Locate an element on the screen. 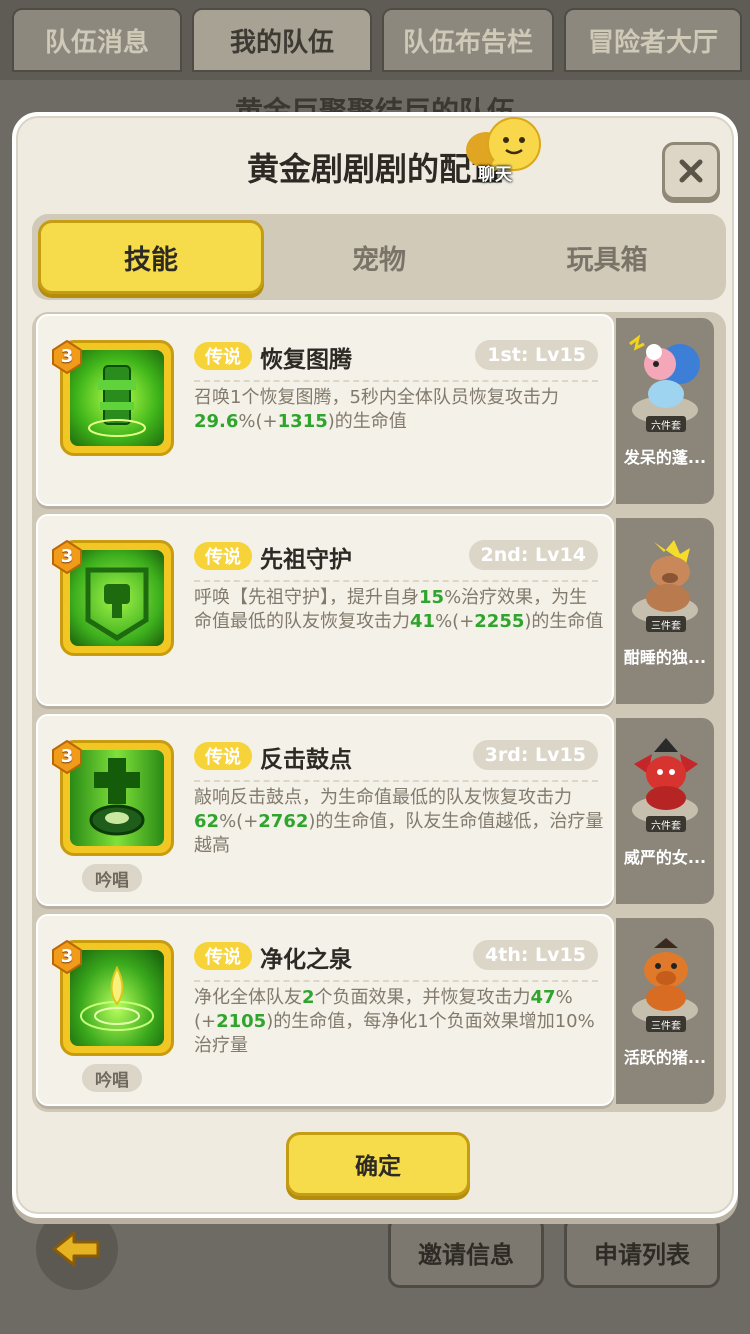 This screenshot has height=1334, width=750. drum-skill-icon is located at coordinates (117, 798).